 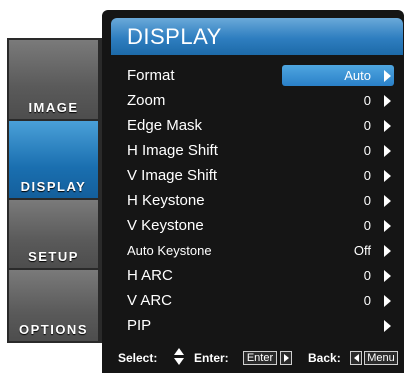 I want to click on menu-item-pip: PIP, so click(x=257, y=325).